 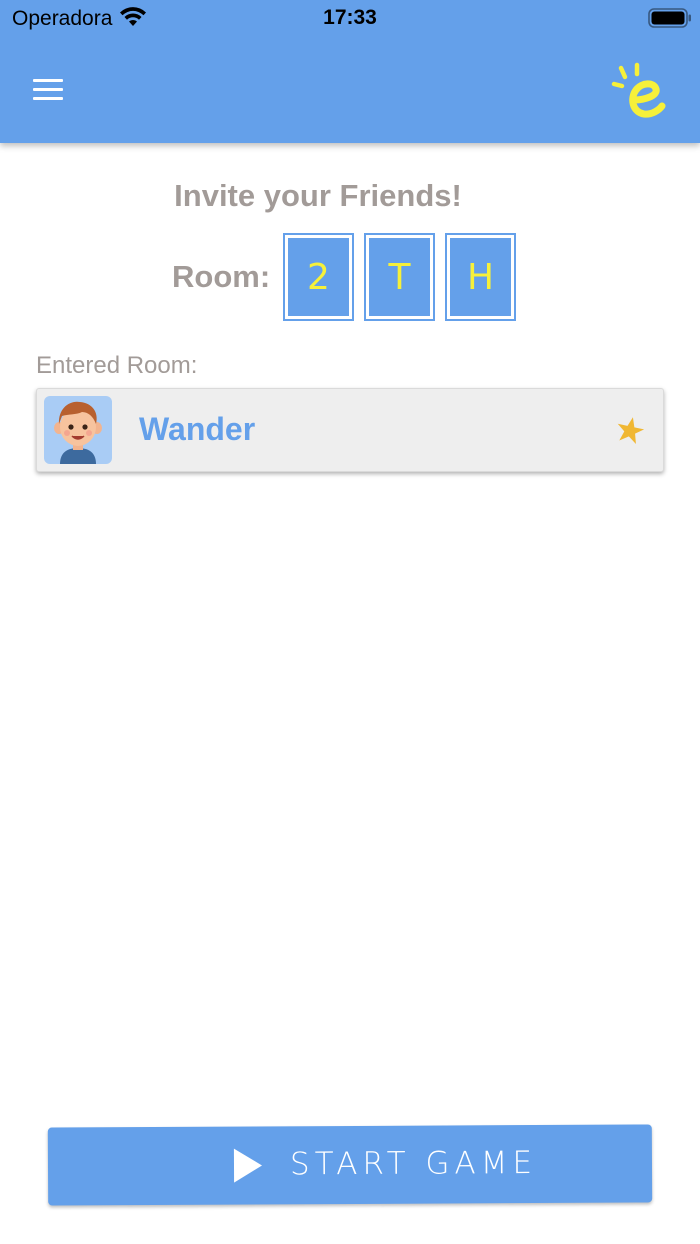 What do you see at coordinates (221, 276) in the screenshot?
I see `room-label: Room:` at bounding box center [221, 276].